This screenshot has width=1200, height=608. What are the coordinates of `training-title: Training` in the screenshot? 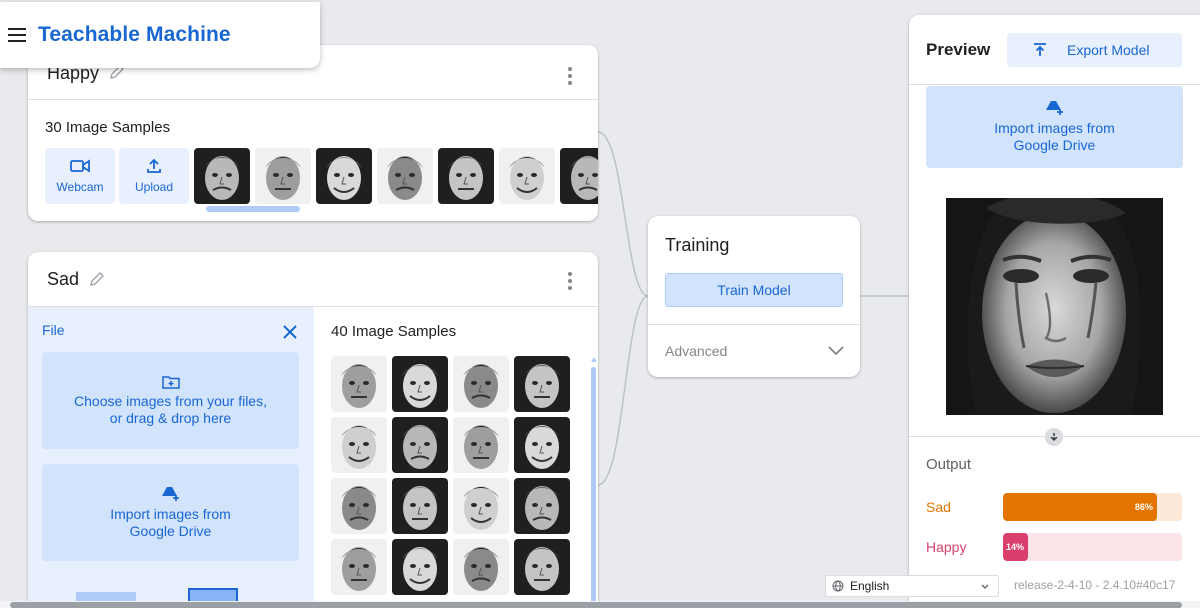 It's located at (697, 245).